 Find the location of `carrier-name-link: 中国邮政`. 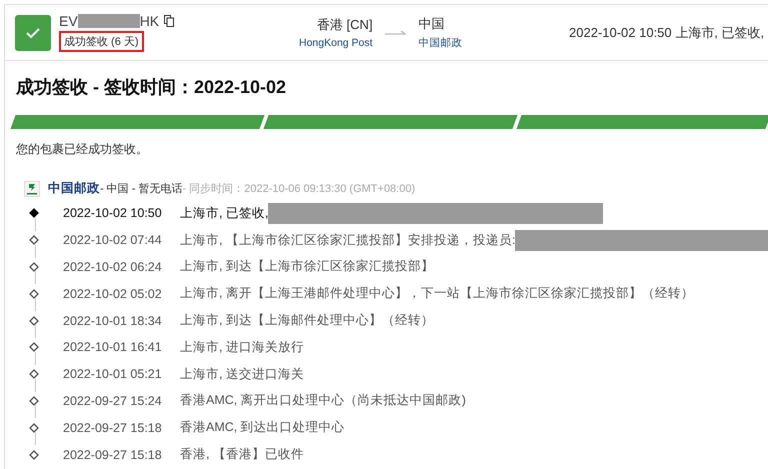

carrier-name-link: 中国邮政 is located at coordinates (74, 188).